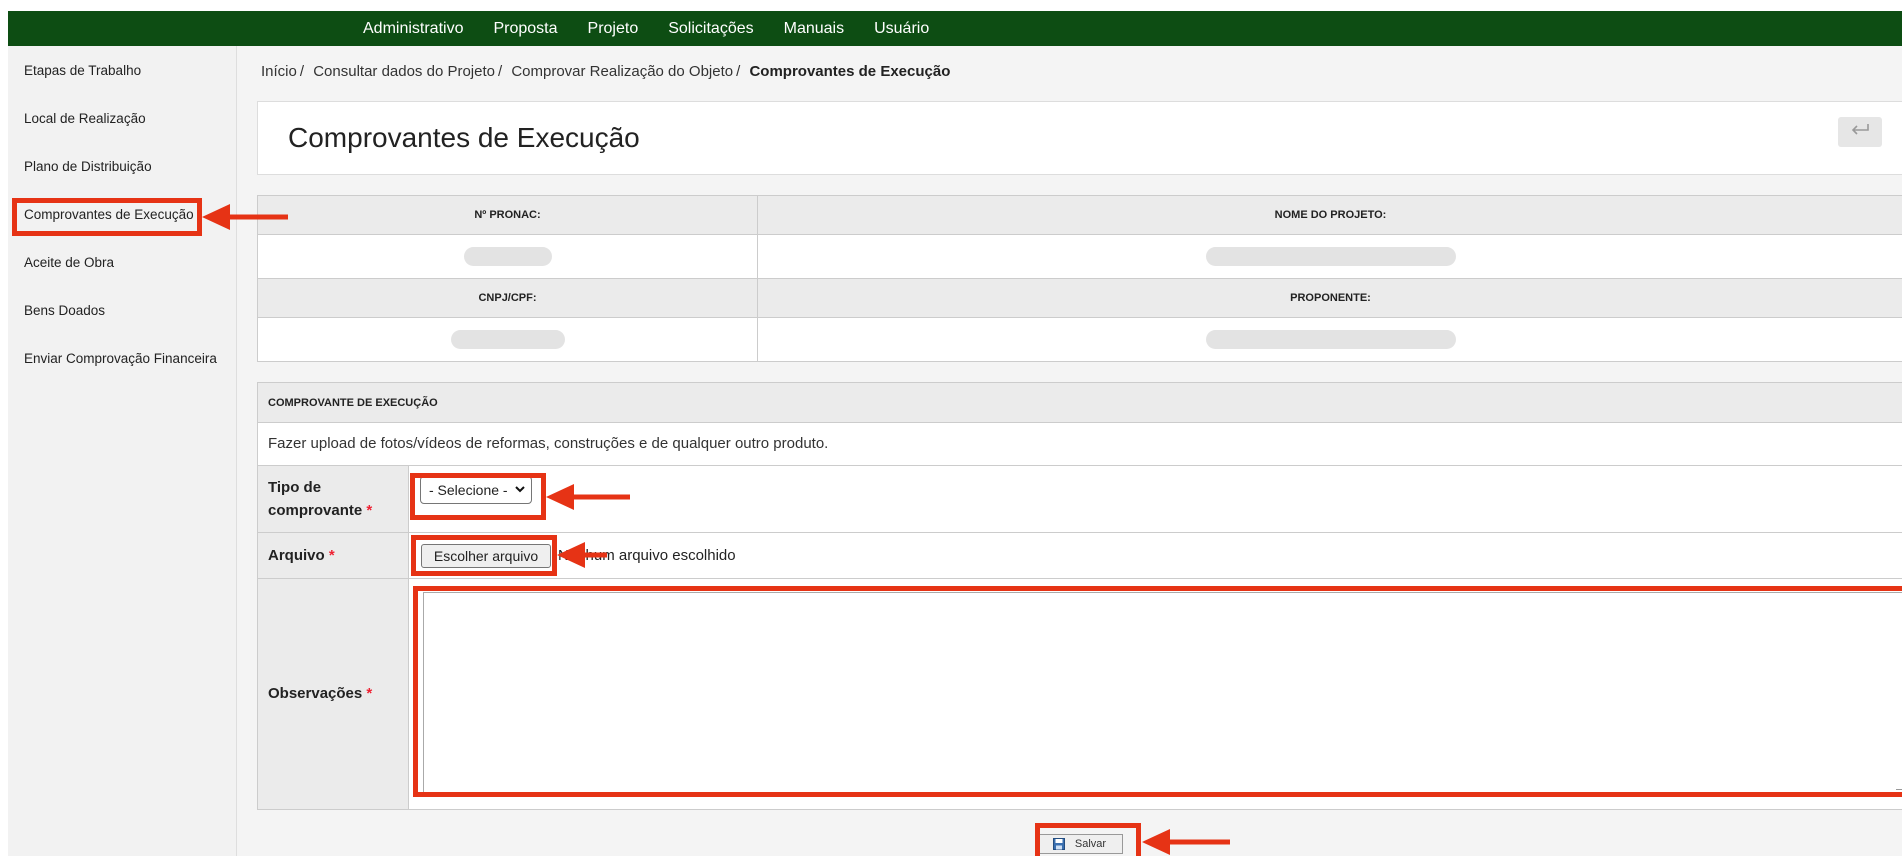  I want to click on nav-projeto: Projeto, so click(613, 29).